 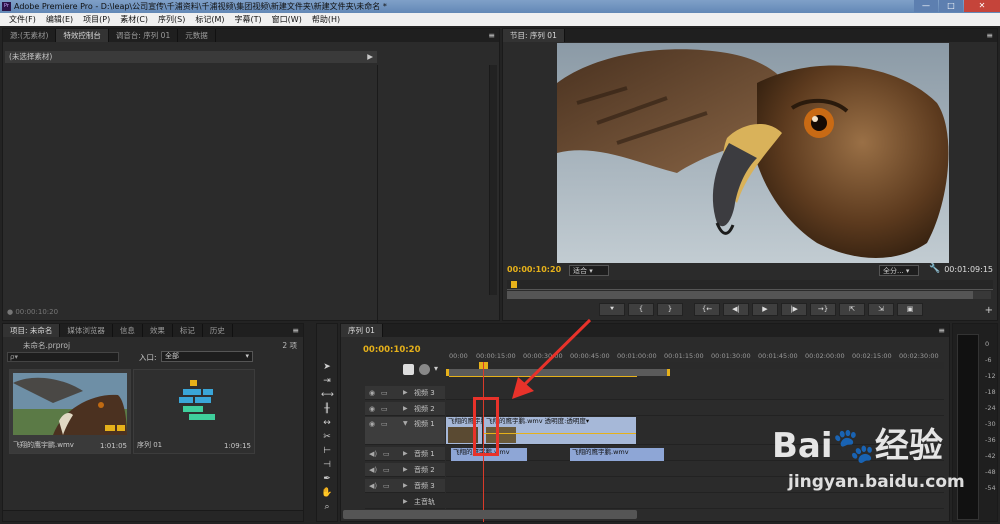 What do you see at coordinates (560, 430) in the screenshot?
I see `video-clip-b: 飞翔的鹰宇鹏.wmv 透明度:透明度▾` at bounding box center [560, 430].